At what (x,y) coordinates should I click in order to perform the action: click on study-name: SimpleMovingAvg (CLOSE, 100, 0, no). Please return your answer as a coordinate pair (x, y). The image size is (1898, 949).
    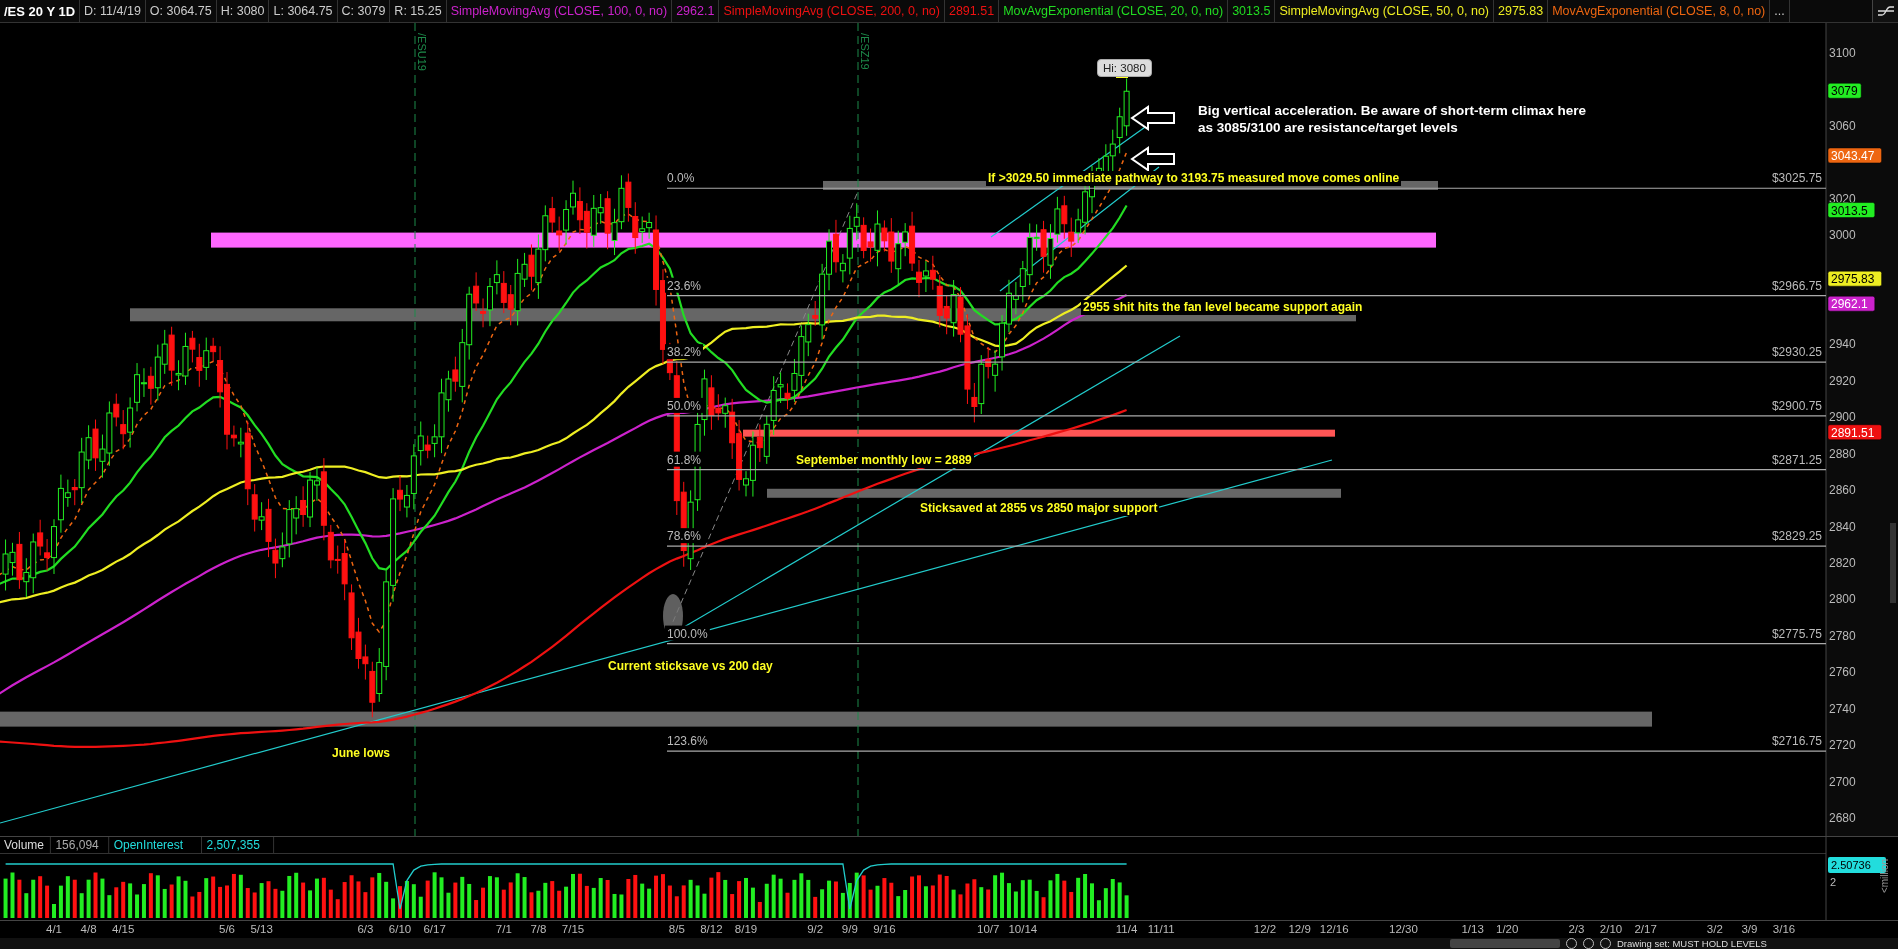
    Looking at the image, I should click on (559, 11).